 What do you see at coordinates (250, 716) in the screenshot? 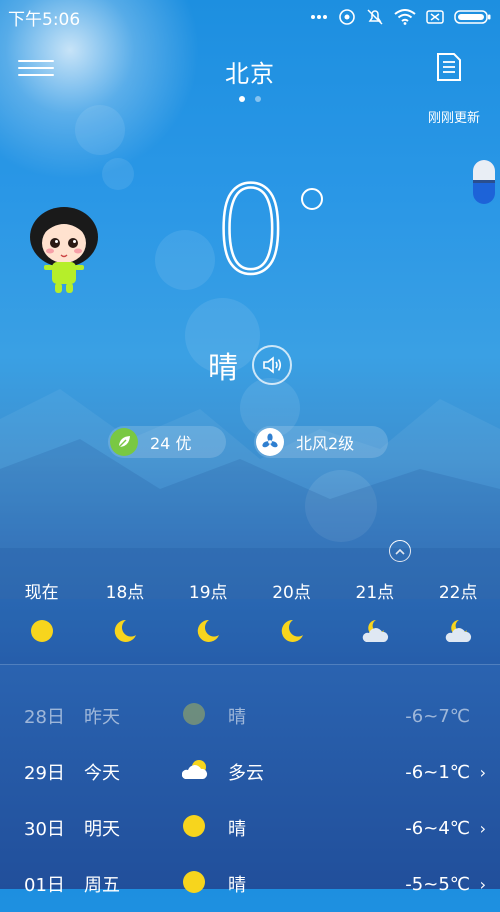
I see `daily-row: 28日 昨天 晴 -6~7℃` at bounding box center [250, 716].